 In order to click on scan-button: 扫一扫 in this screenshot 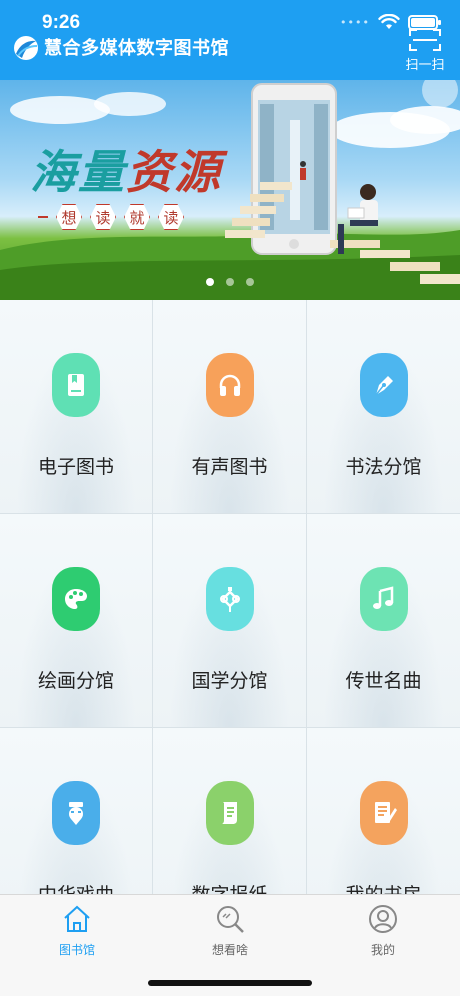, I will do `click(425, 50)`.